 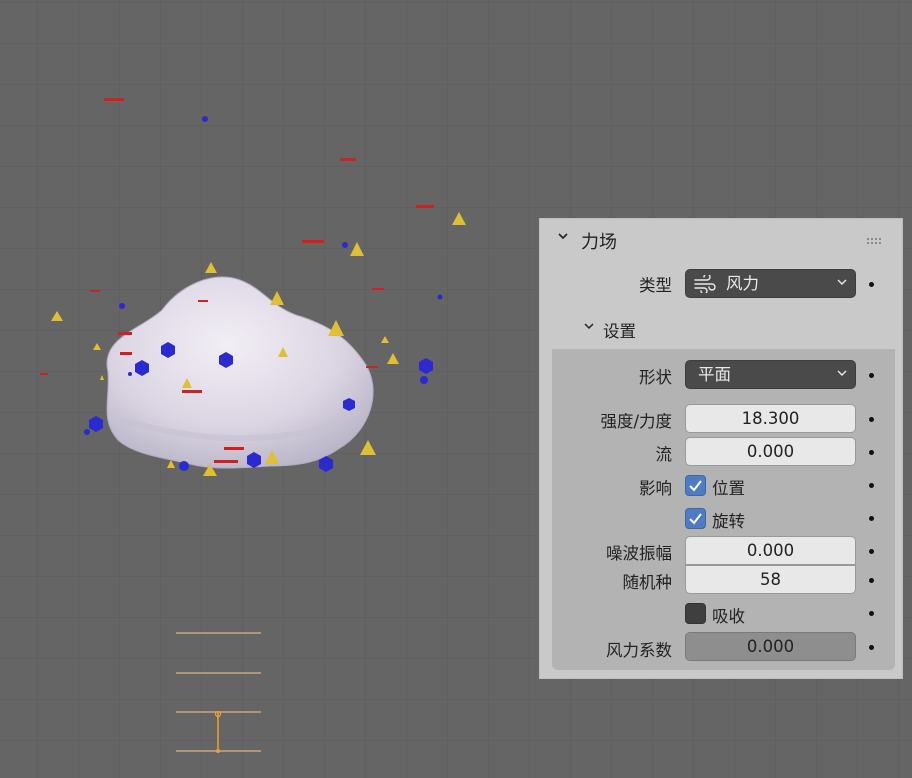 What do you see at coordinates (705, 284) in the screenshot?
I see `wind-icon` at bounding box center [705, 284].